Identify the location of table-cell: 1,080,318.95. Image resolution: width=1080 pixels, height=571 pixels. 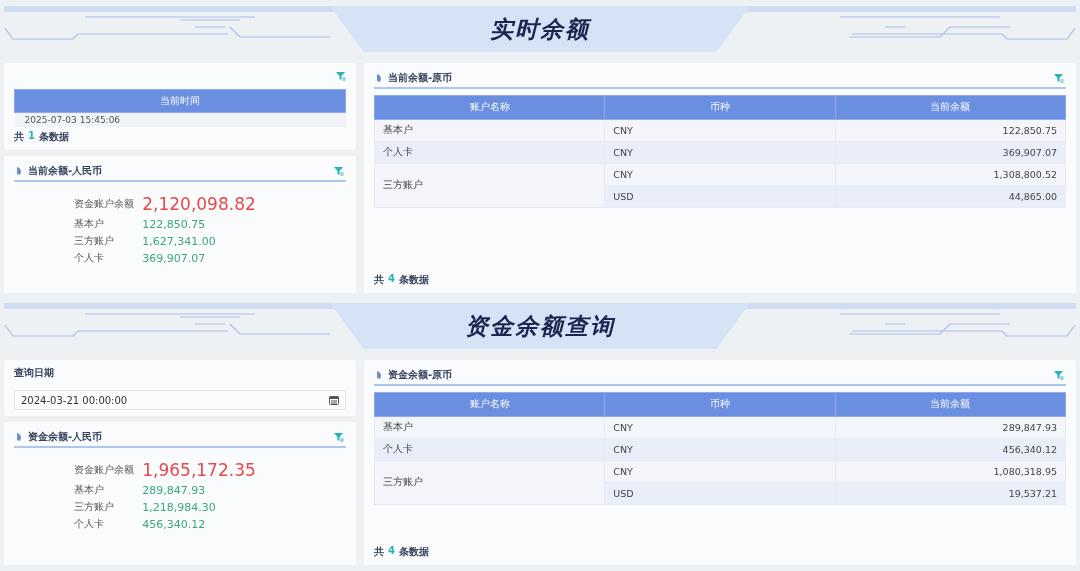
(950, 471).